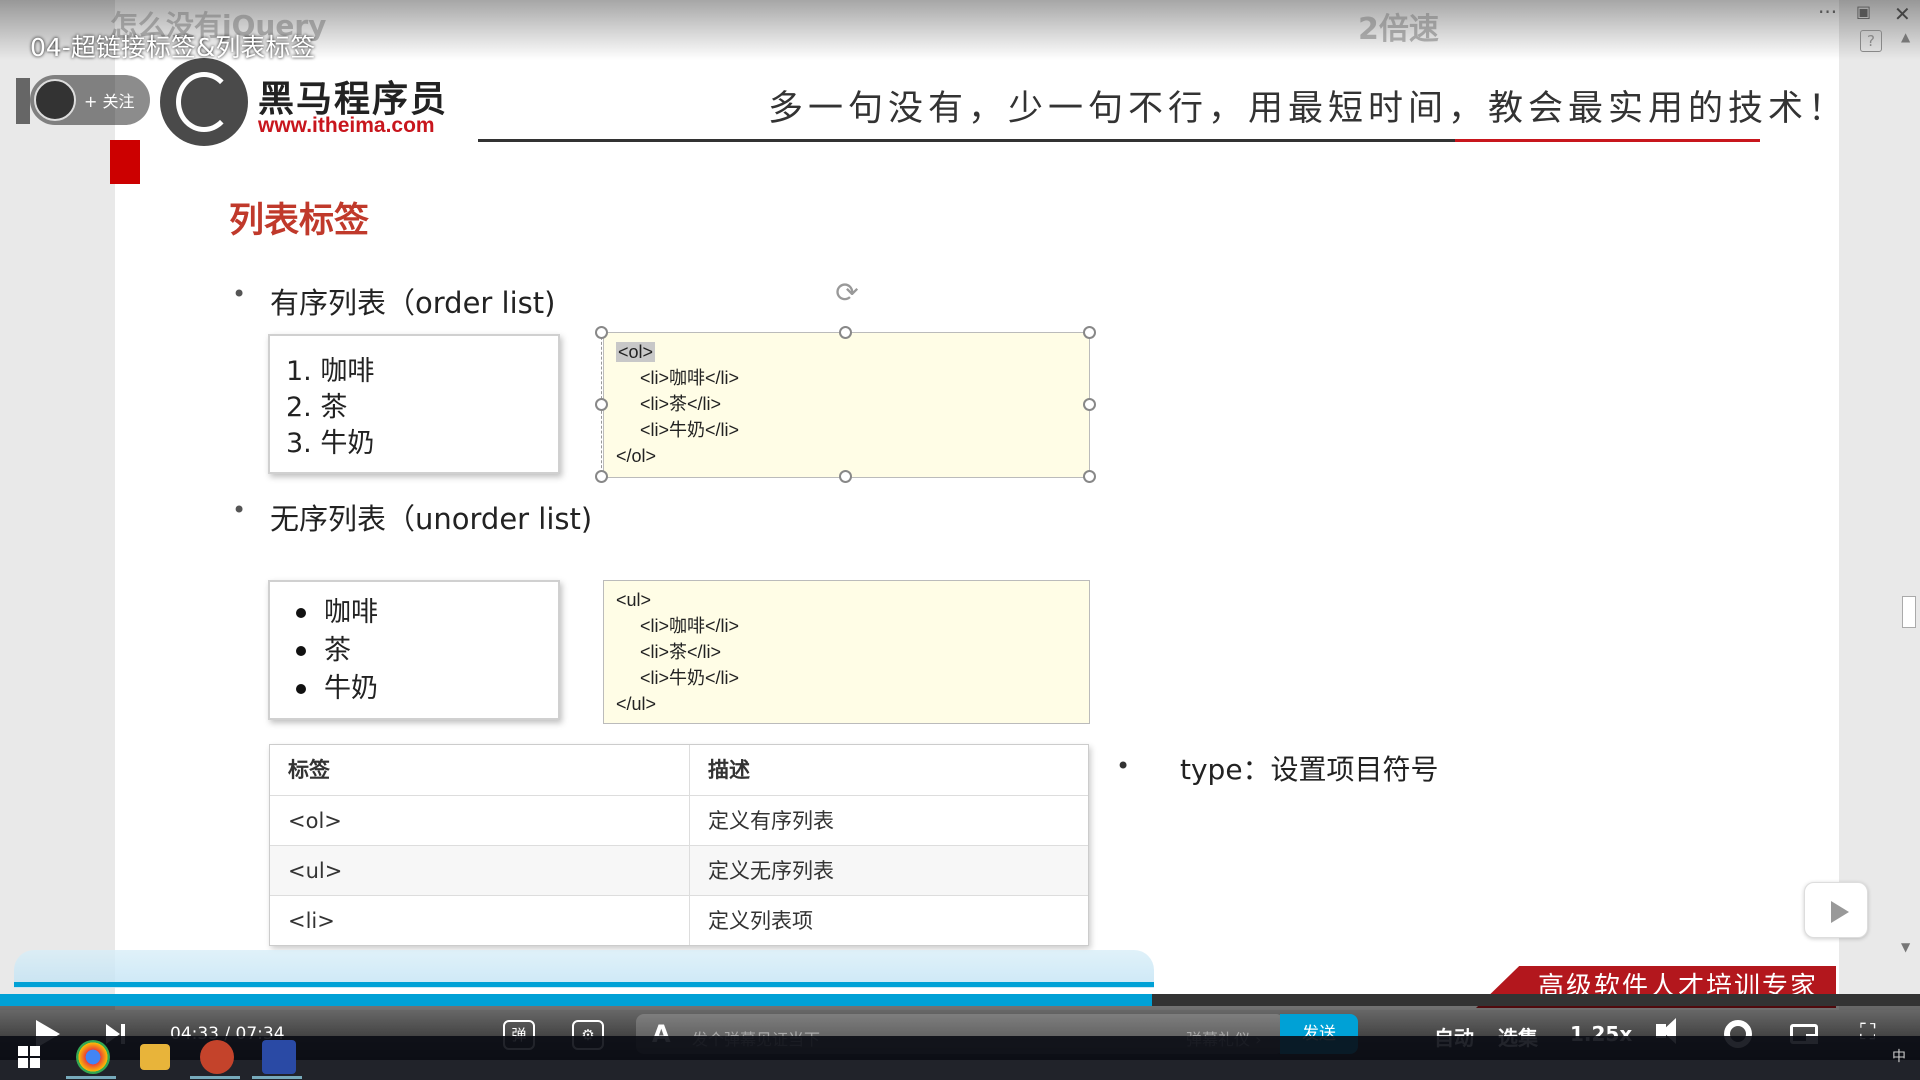  I want to click on unordered-list-preview: 咖啡 茶 牛奶, so click(414, 650).